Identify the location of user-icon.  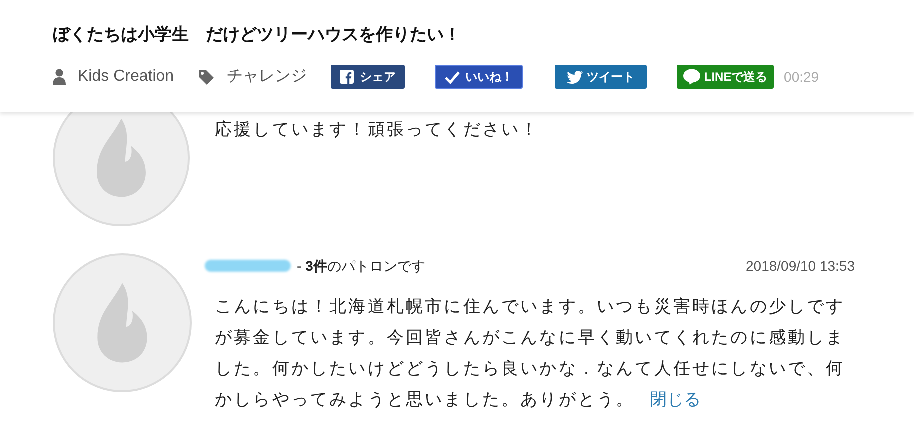
(59, 77).